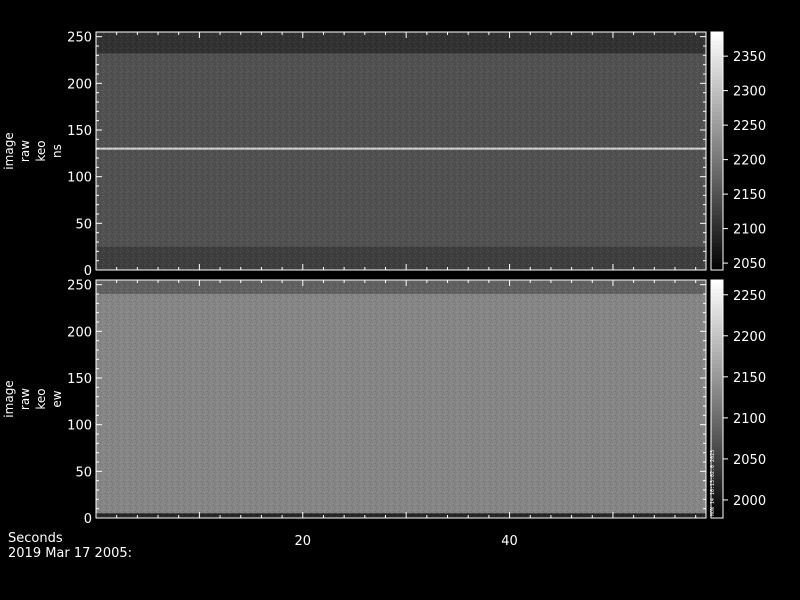 The width and height of the screenshot is (800, 600). Describe the element at coordinates (35, 538) in the screenshot. I see `x-axis-label: Seconds` at that location.